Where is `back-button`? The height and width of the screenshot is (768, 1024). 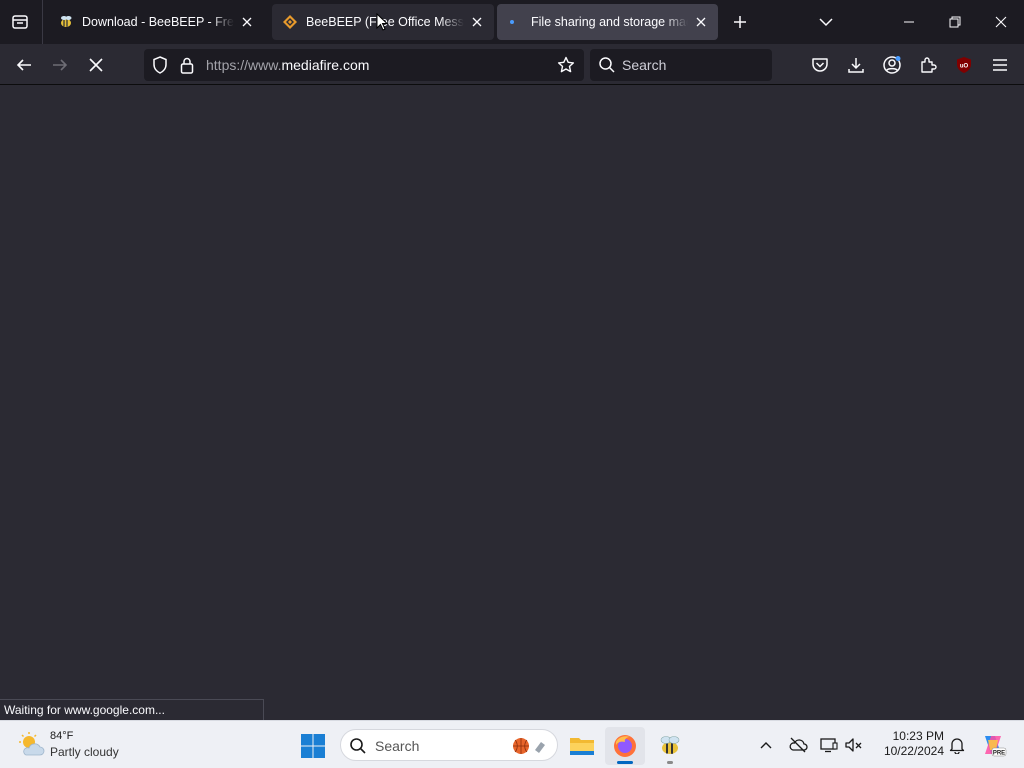 back-button is located at coordinates (24, 65).